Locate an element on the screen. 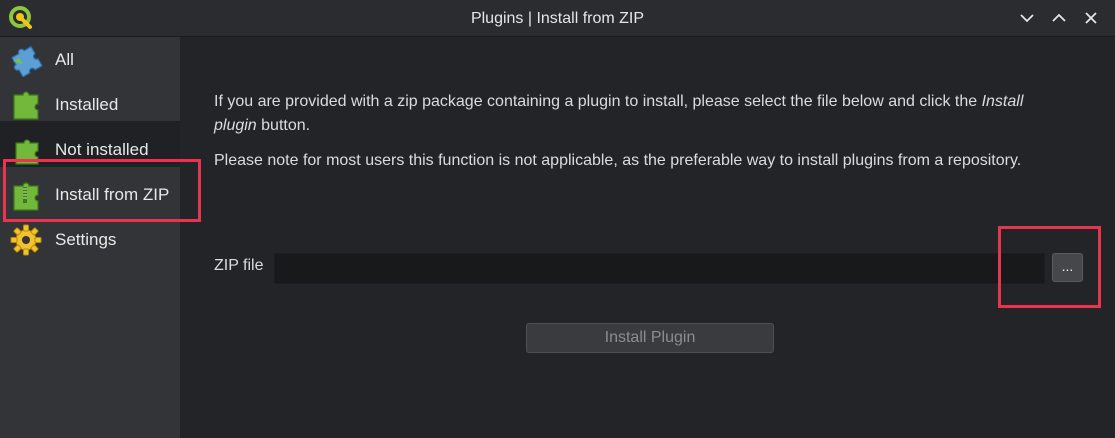  sidebar-item-settings: Settings is located at coordinates (103, 240).